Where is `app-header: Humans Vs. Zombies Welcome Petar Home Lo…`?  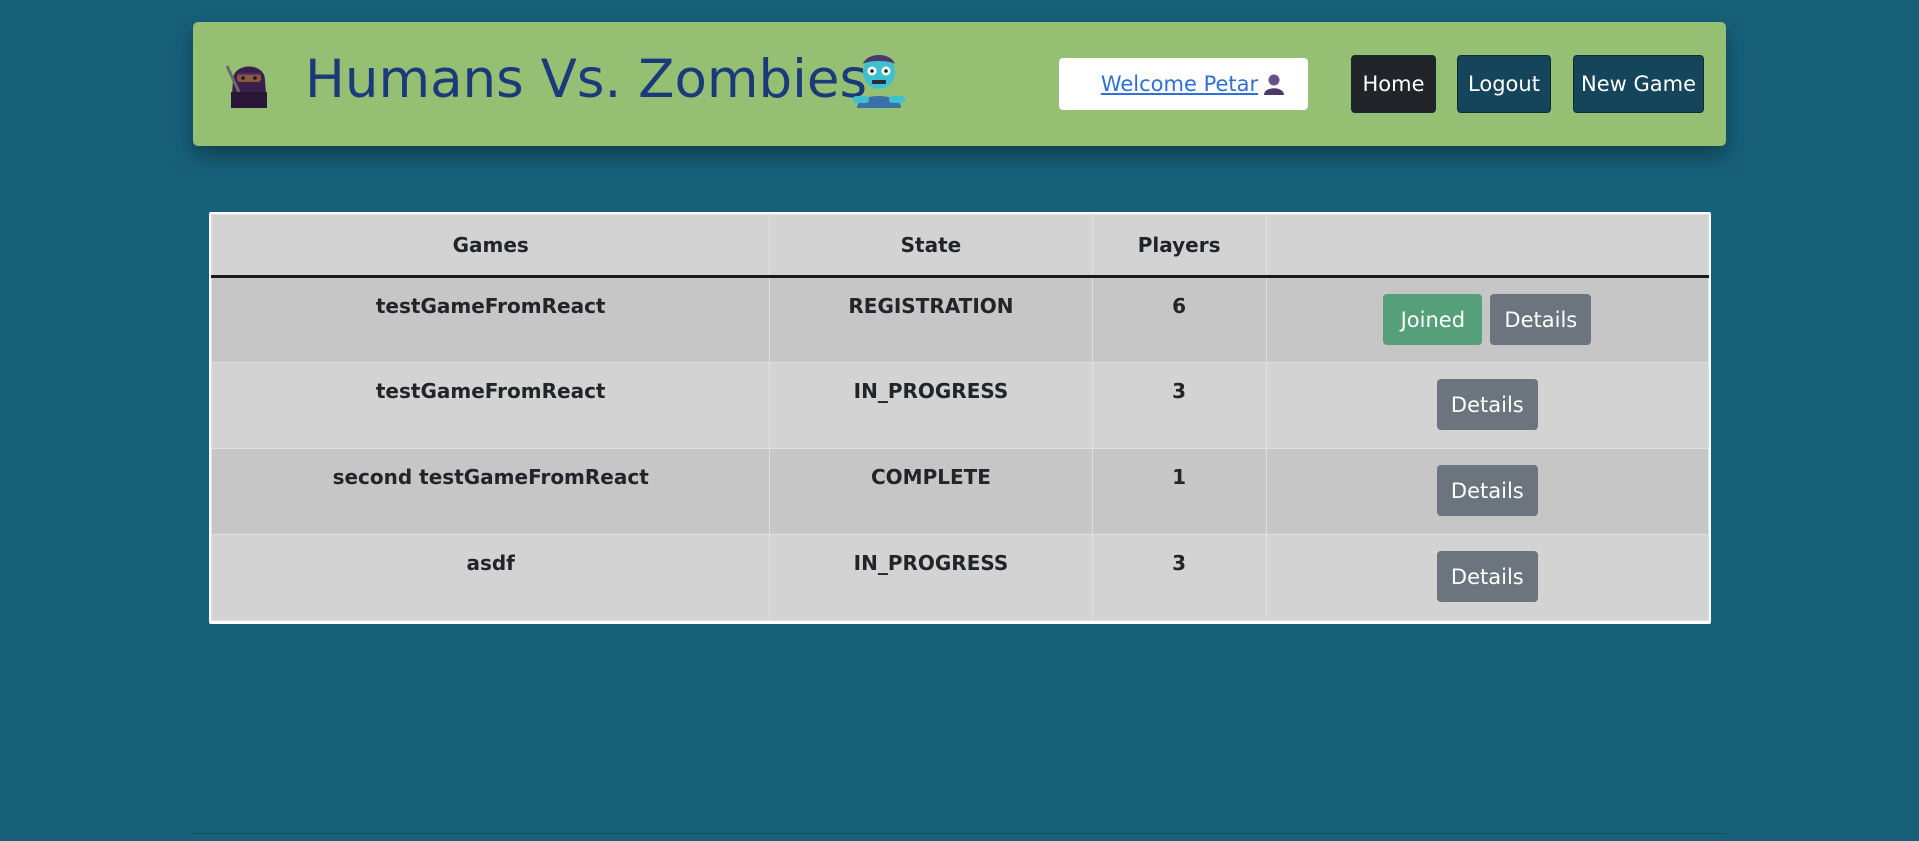
app-header: Humans Vs. Zombies Welcome Petar Home Lo… is located at coordinates (959, 84).